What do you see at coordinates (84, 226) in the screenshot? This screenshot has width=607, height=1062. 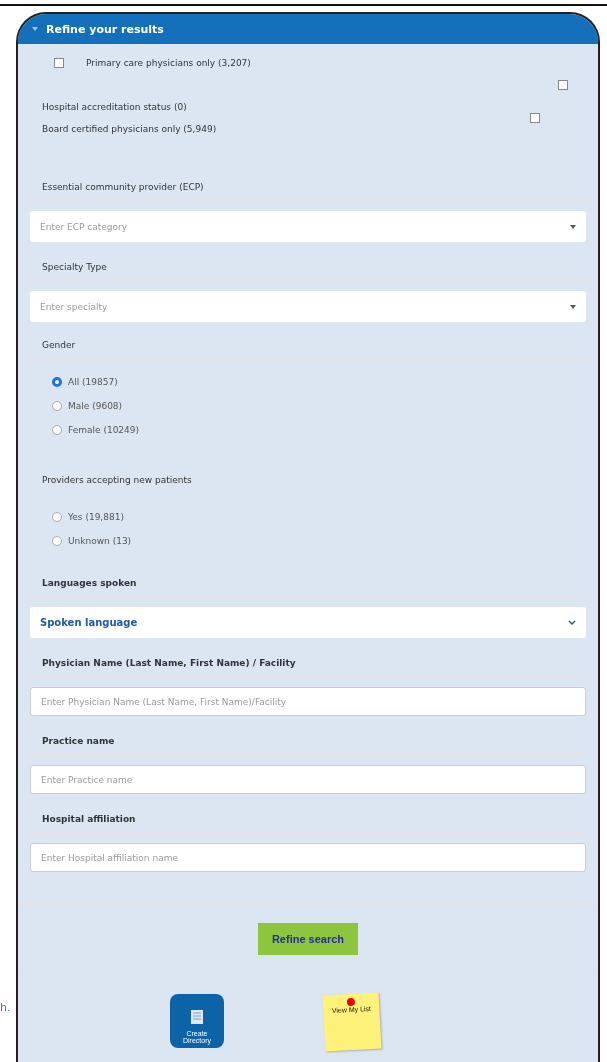 I see `placeholder-text: Enter ECP category` at bounding box center [84, 226].